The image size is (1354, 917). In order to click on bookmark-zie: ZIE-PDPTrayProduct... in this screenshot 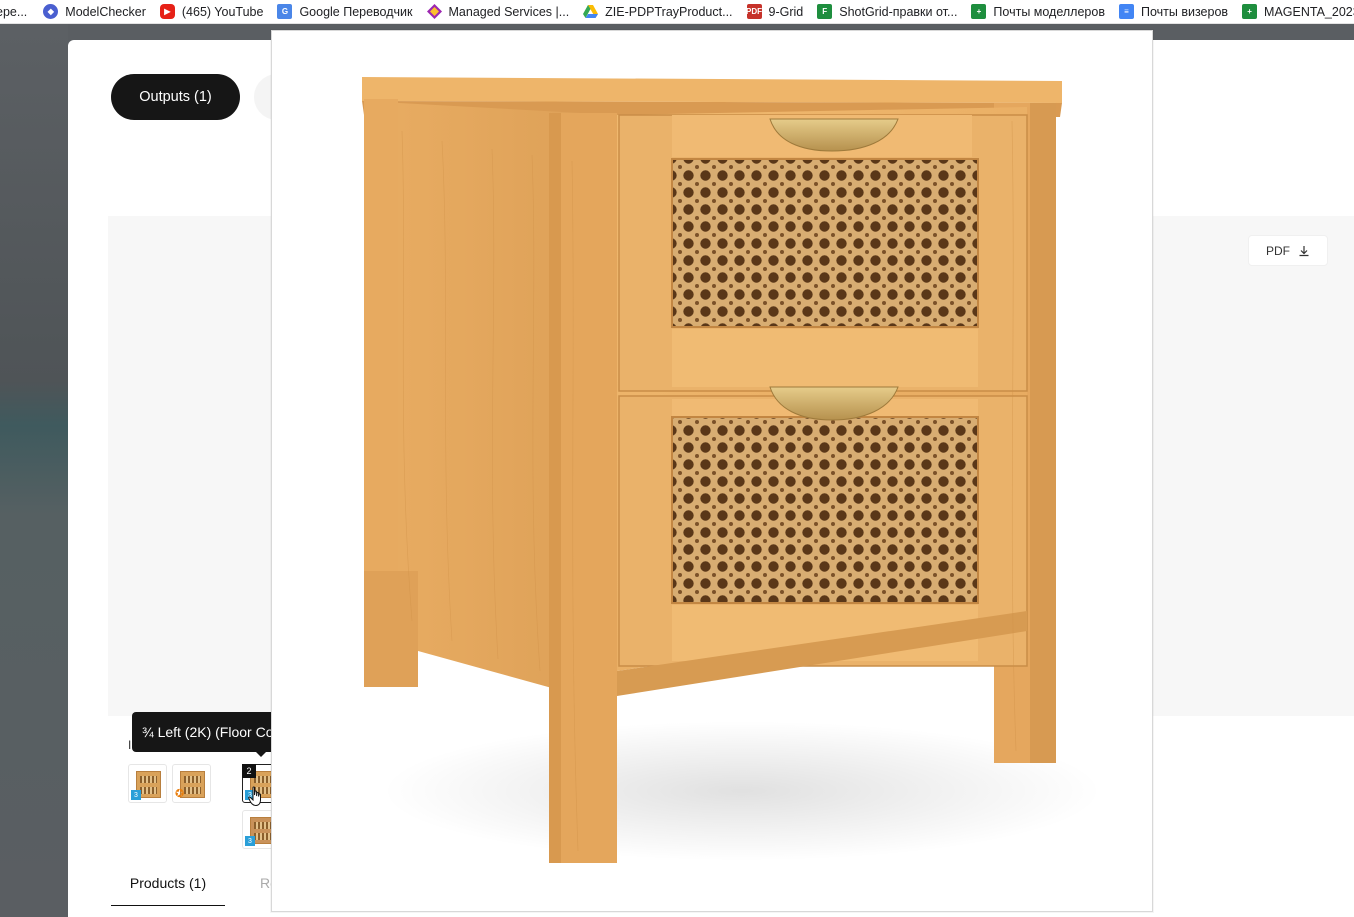, I will do `click(664, 11)`.